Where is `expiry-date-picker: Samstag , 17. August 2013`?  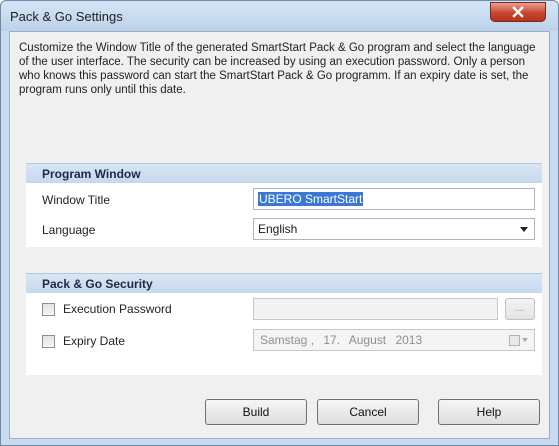
expiry-date-picker: Samstag , 17. August 2013 is located at coordinates (394, 340).